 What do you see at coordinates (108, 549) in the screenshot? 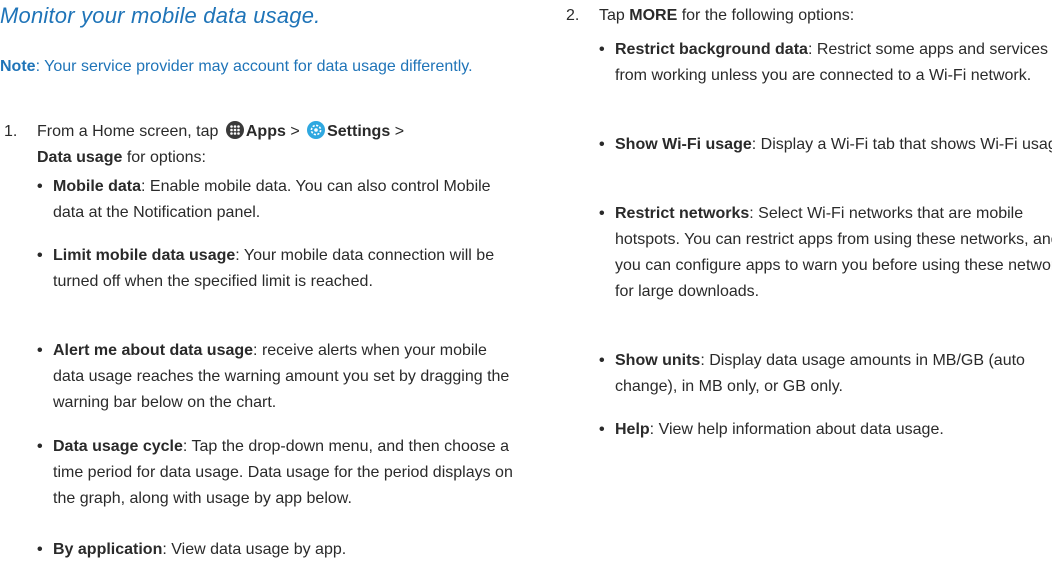
I see `item-title: By application` at bounding box center [108, 549].